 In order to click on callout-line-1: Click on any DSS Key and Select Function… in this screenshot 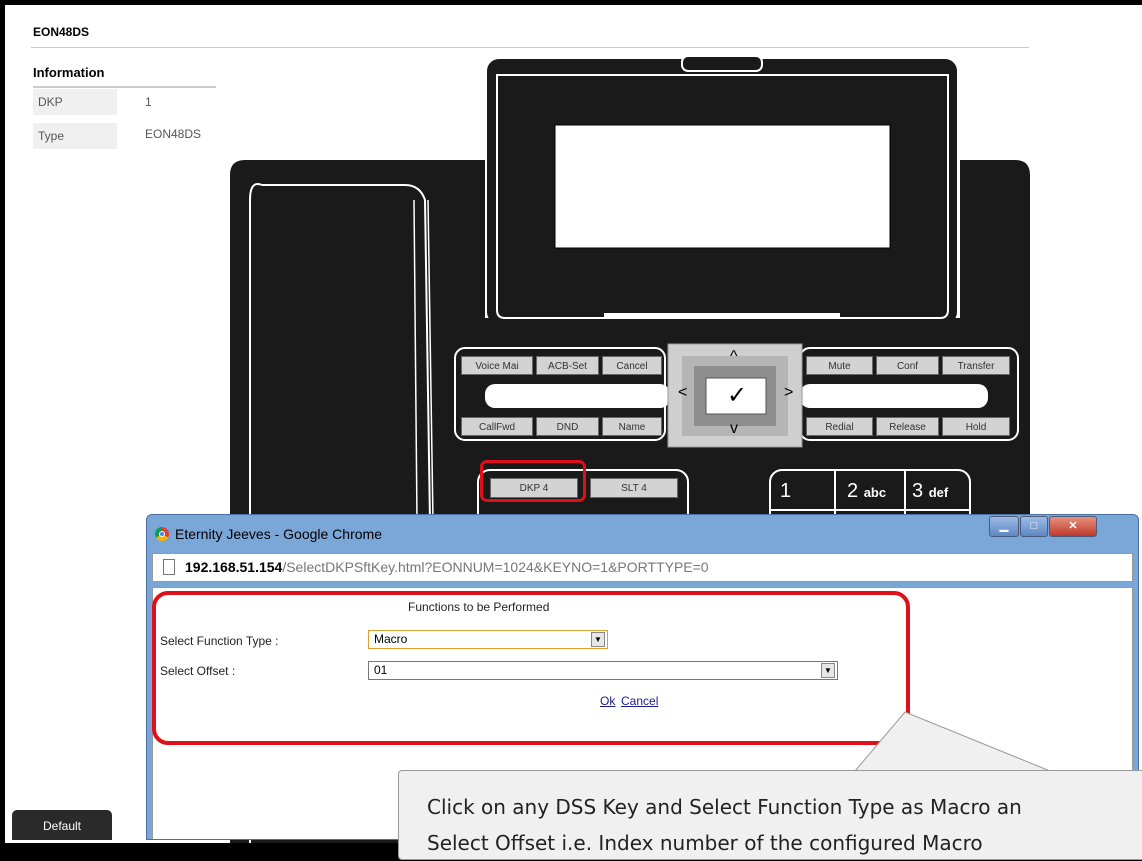, I will do `click(724, 807)`.